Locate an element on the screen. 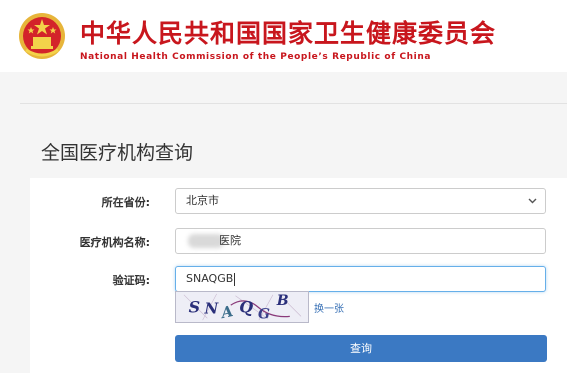 The width and height of the screenshot is (567, 373). chevron-down-icon is located at coordinates (532, 201).